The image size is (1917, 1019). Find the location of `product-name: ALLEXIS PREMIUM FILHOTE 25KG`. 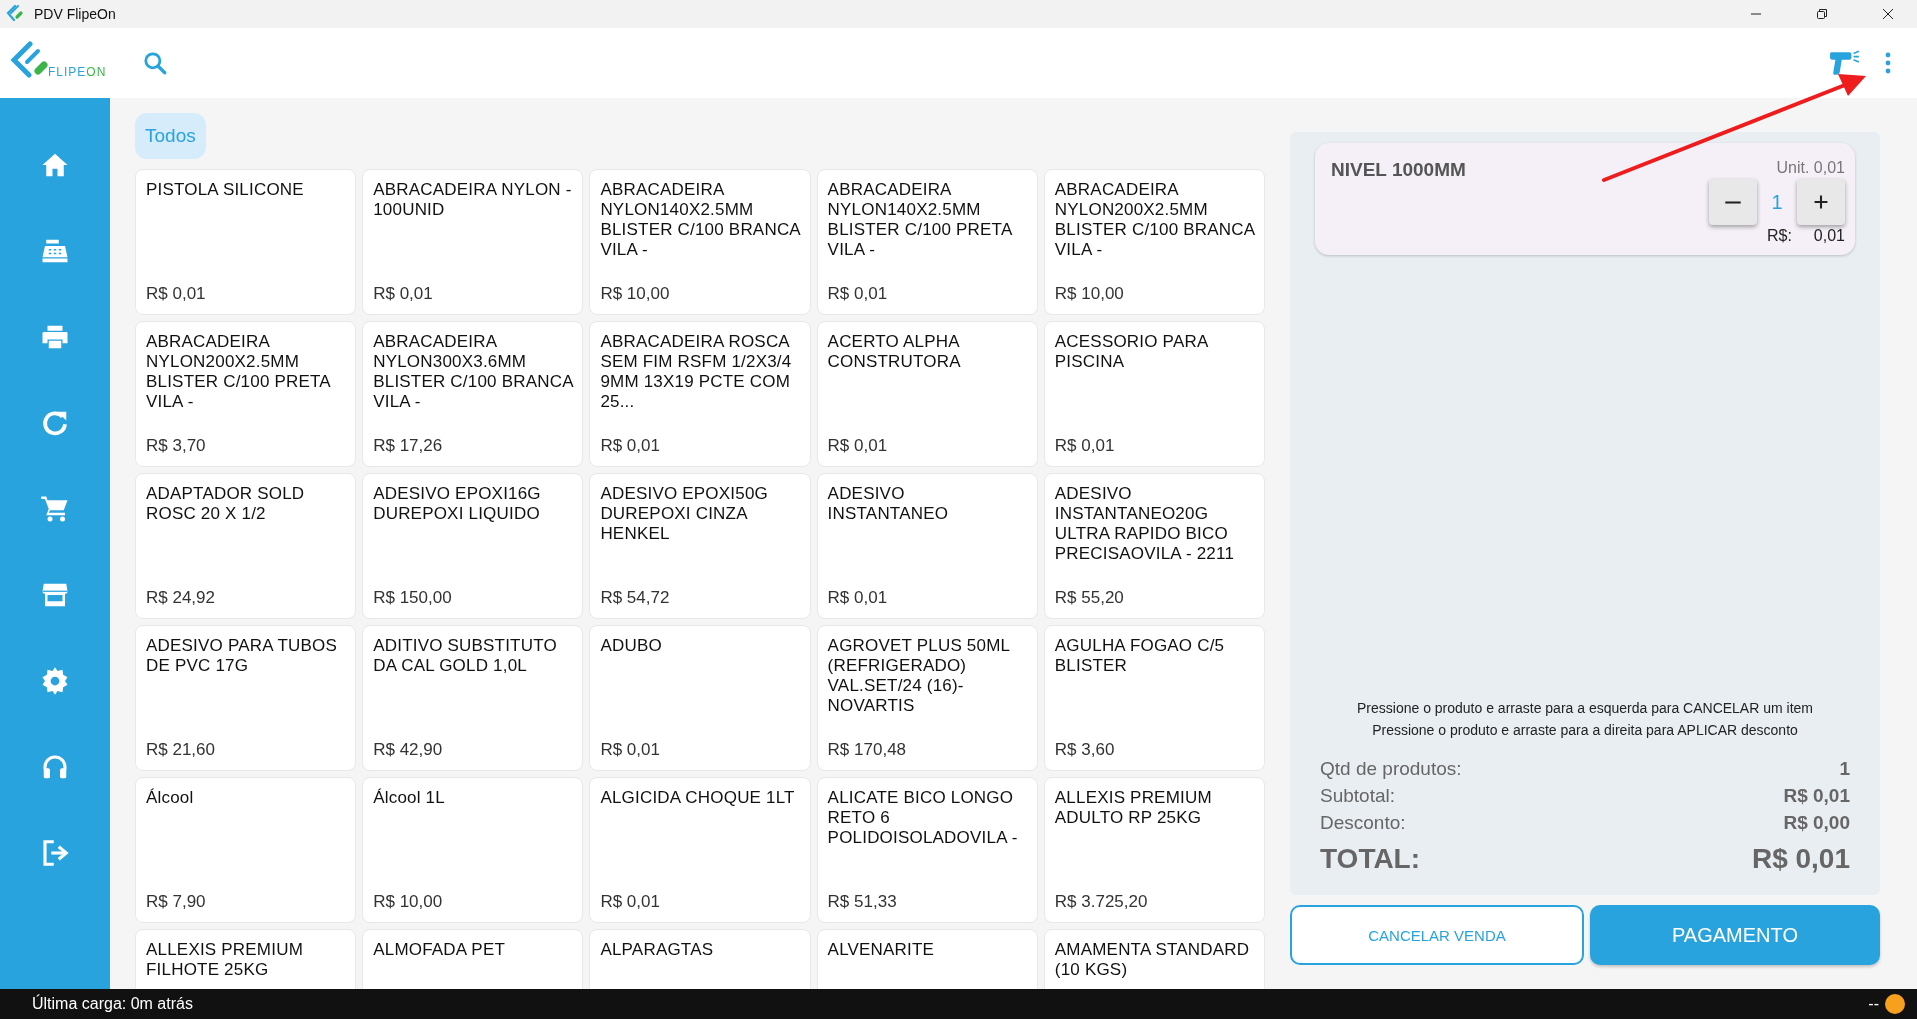

product-name: ALLEXIS PREMIUM FILHOTE 25KG is located at coordinates (225, 960).